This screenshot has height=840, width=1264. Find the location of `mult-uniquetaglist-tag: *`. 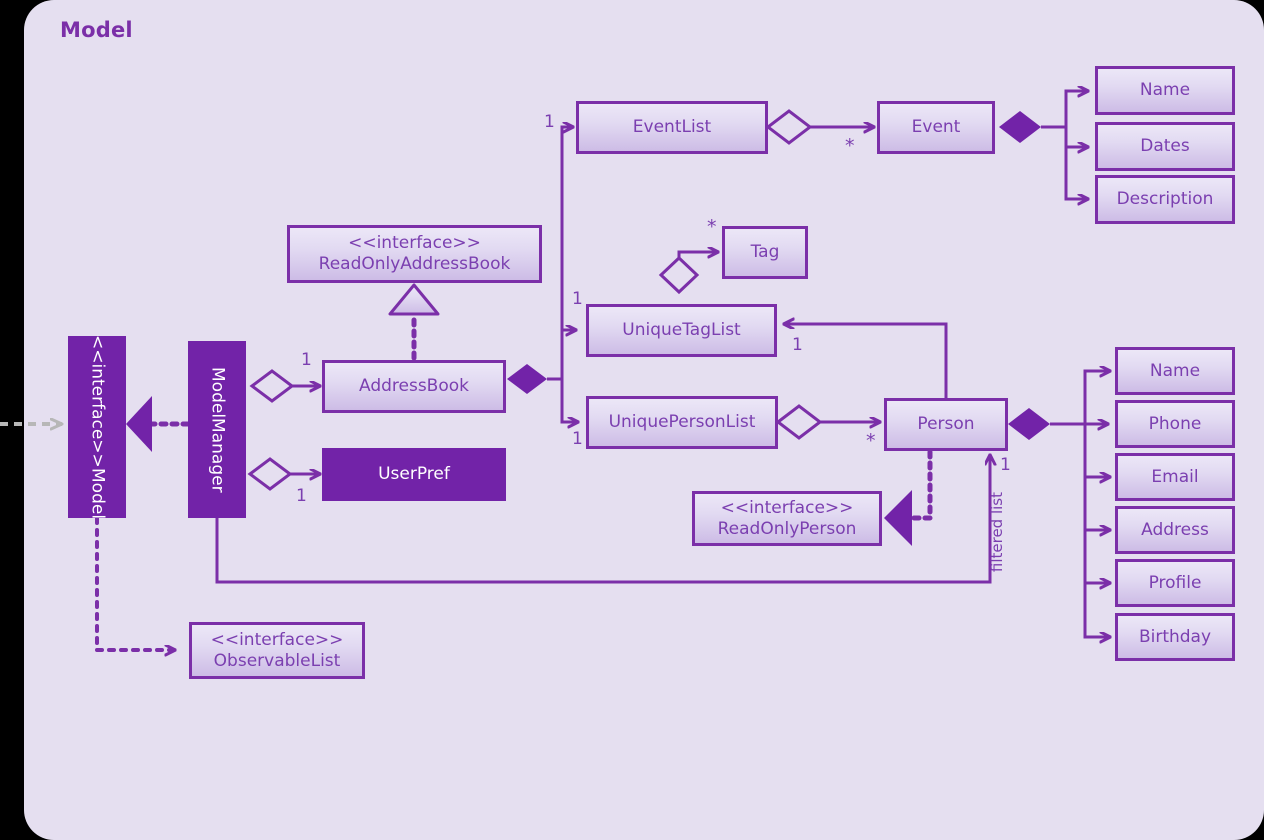

mult-uniquetaglist-tag: * is located at coordinates (712, 227).